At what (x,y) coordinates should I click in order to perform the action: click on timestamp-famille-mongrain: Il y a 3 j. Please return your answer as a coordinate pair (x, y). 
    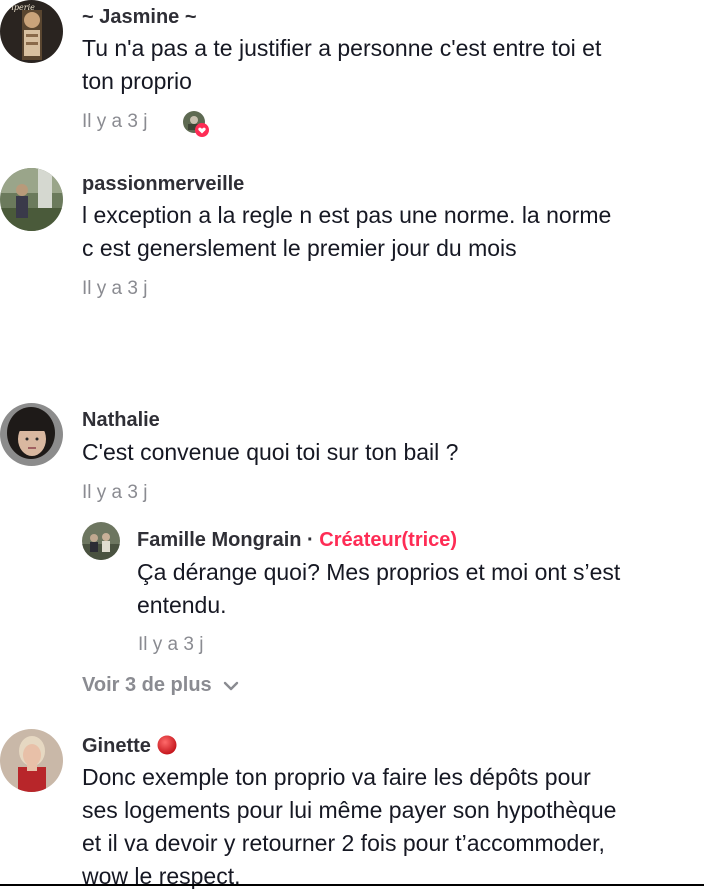
    Looking at the image, I should click on (171, 644).